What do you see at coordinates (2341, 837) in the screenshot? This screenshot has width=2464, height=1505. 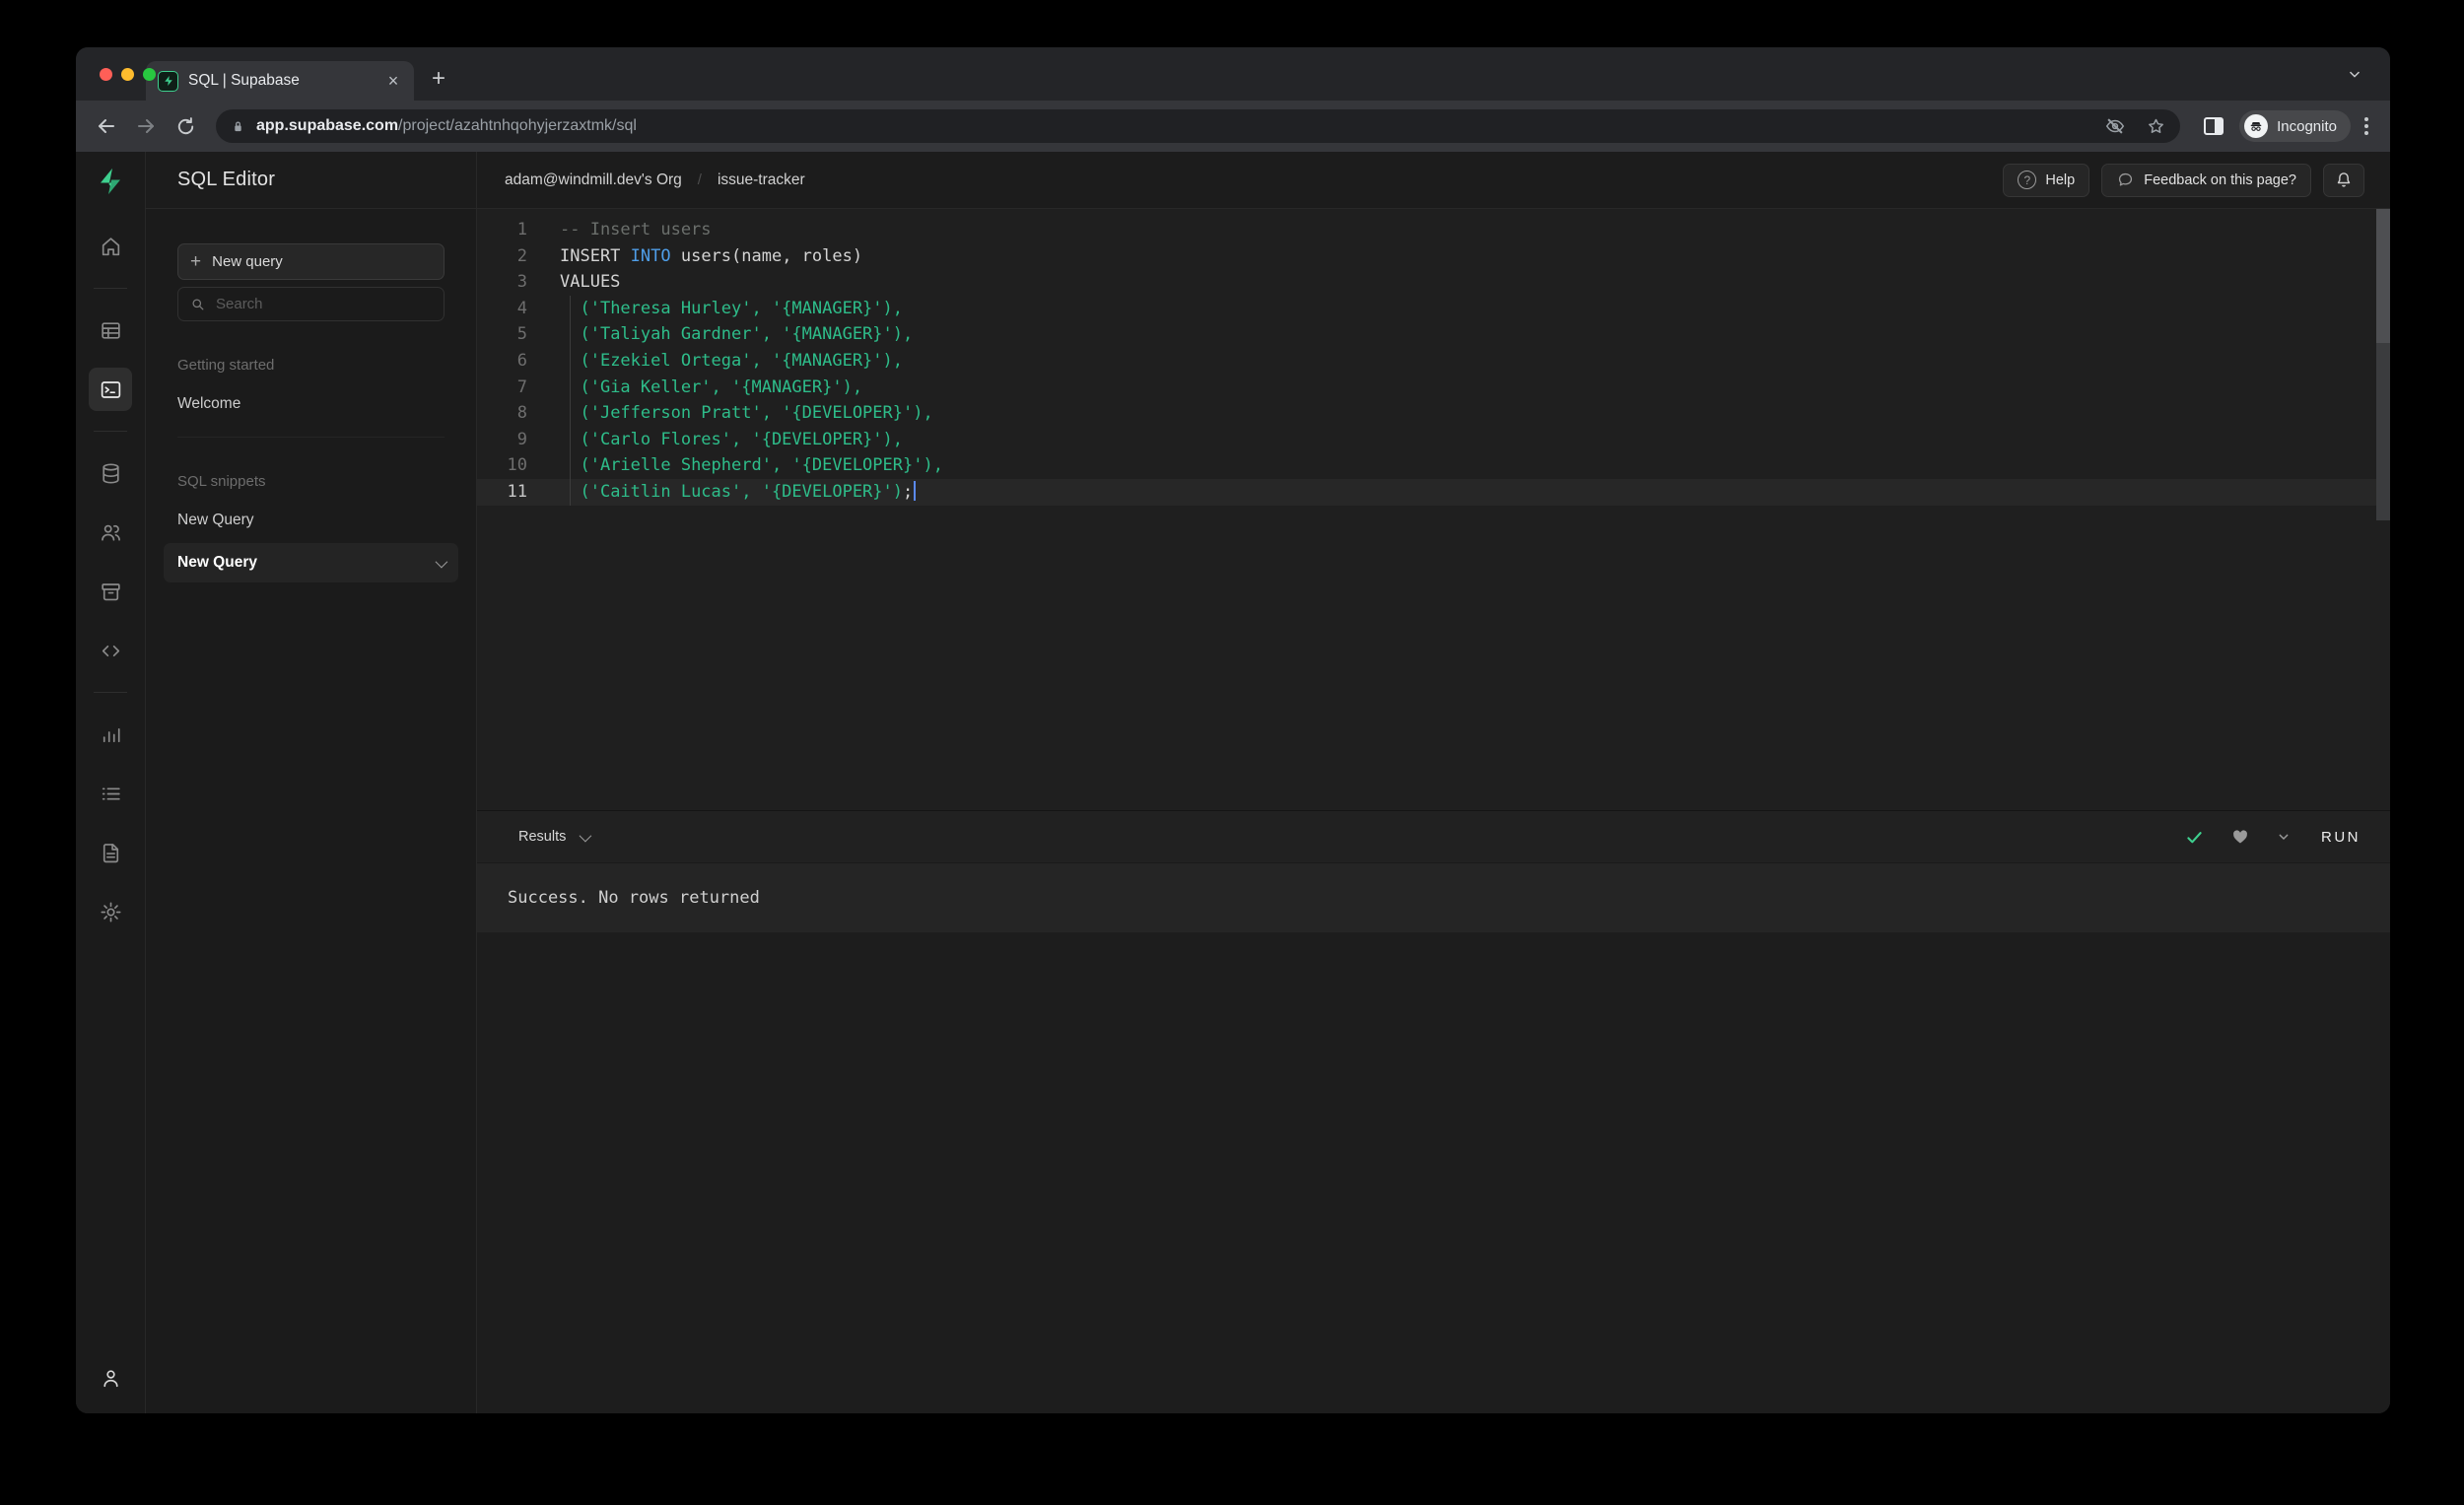 I see `run-button: RUN` at bounding box center [2341, 837].